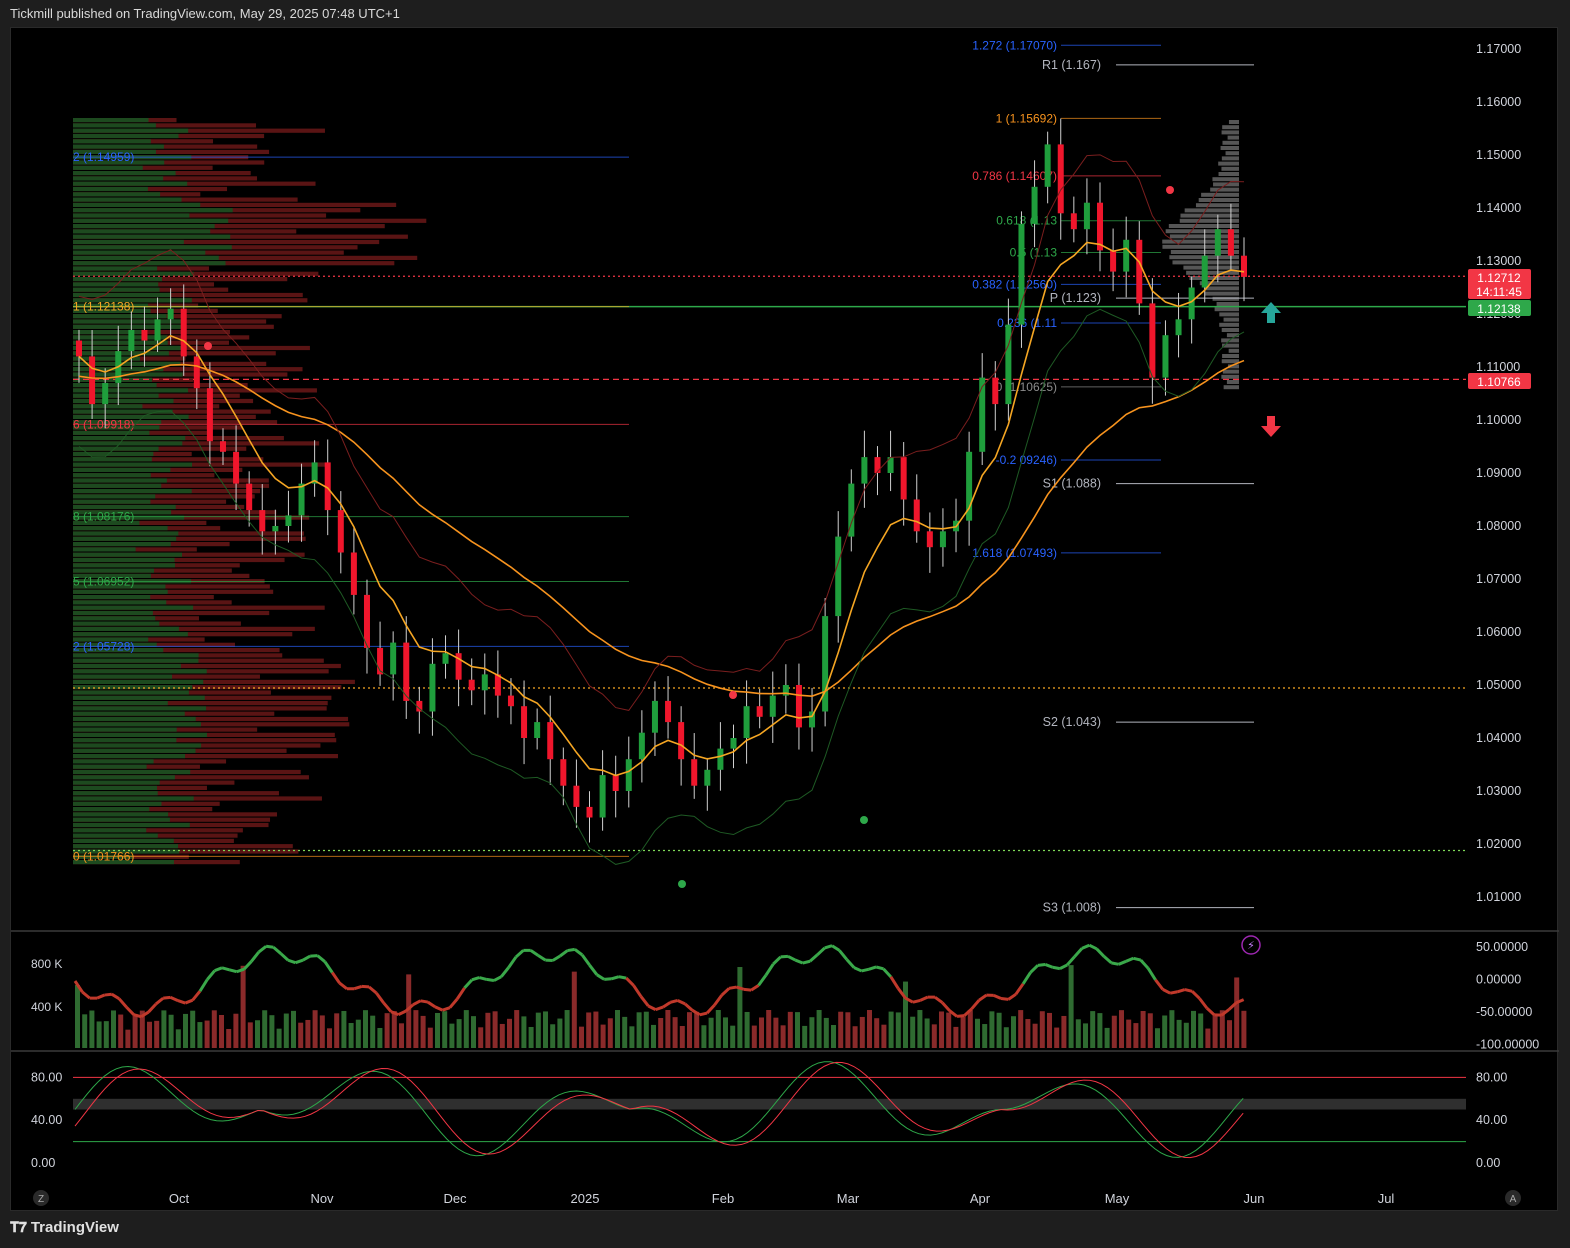 Image resolution: width=1570 pixels, height=1248 pixels. Describe the element at coordinates (46, 1077) in the screenshot. I see `stoch-axis-tick-left: 80.00` at that location.